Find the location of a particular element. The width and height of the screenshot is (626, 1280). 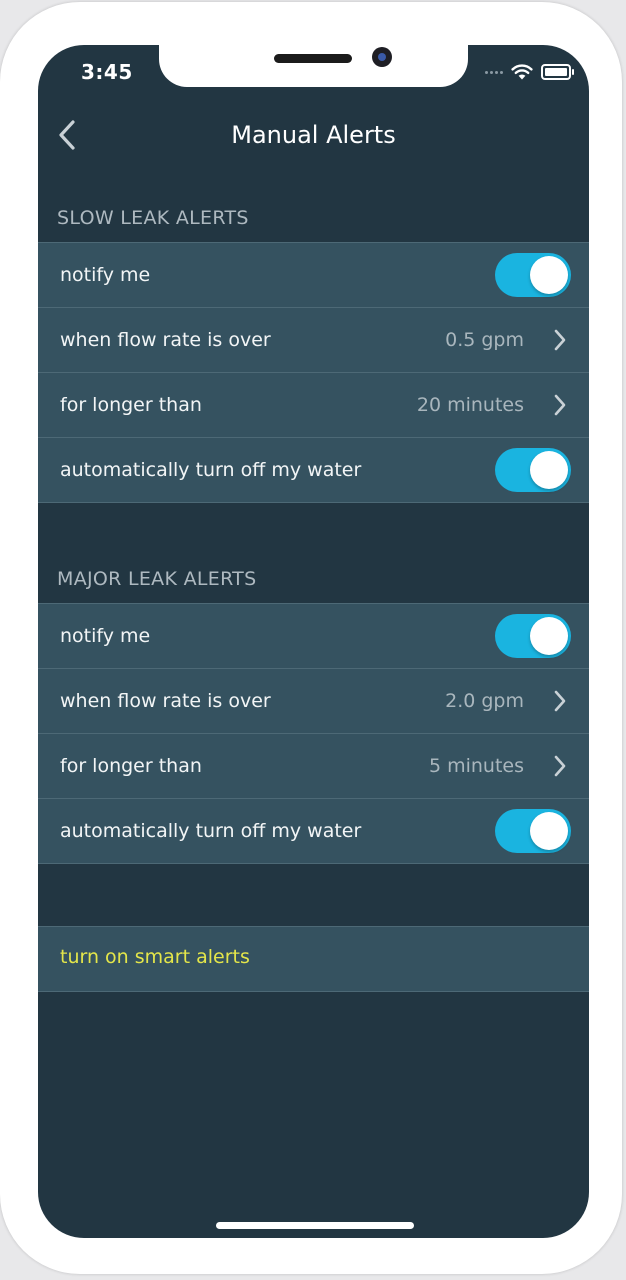

nav-bar: Manual Alerts is located at coordinates (313, 135).